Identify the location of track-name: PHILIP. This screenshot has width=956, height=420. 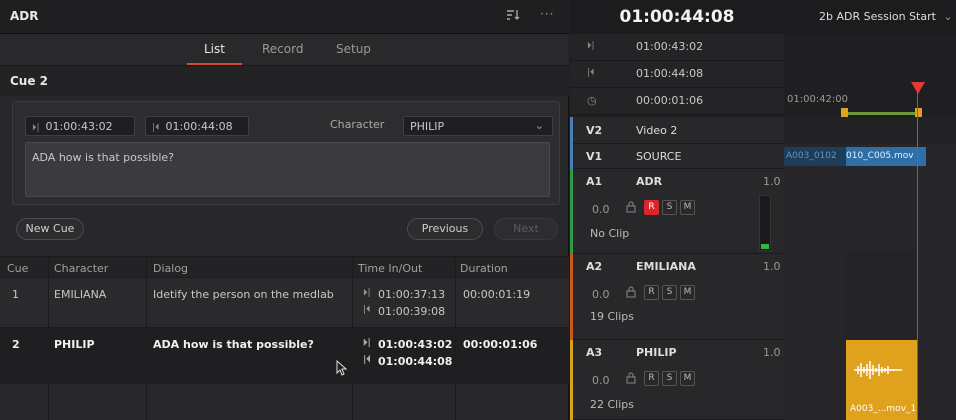
(656, 352).